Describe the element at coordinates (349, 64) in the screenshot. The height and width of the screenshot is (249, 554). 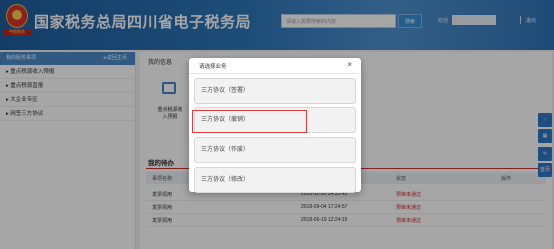
I see `close-icon: ×` at that location.